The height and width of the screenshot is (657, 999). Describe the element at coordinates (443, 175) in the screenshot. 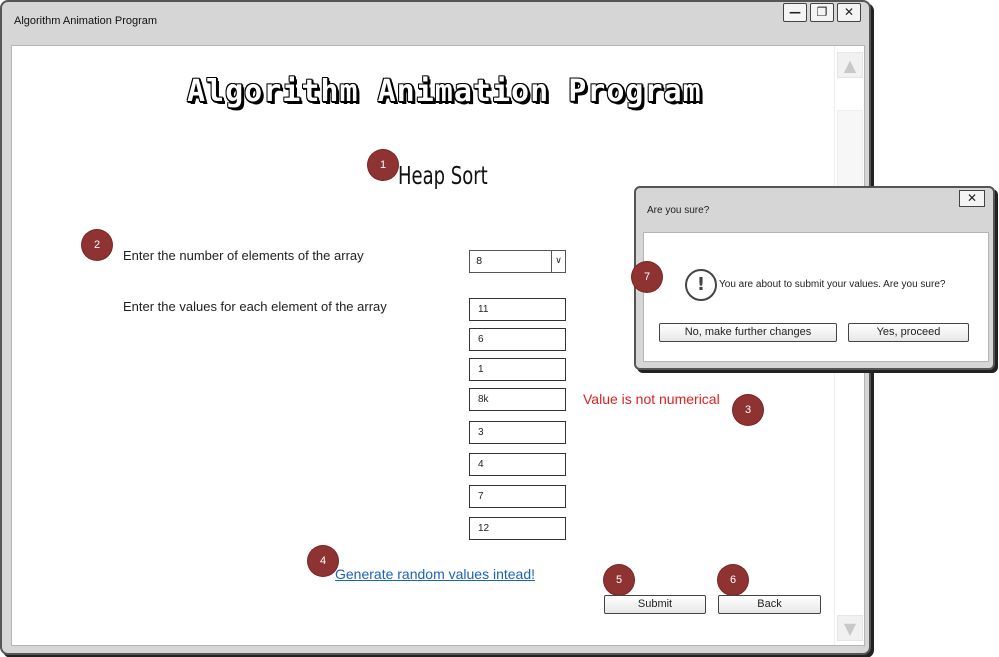

I see `page-heading: Heap Sort` at that location.